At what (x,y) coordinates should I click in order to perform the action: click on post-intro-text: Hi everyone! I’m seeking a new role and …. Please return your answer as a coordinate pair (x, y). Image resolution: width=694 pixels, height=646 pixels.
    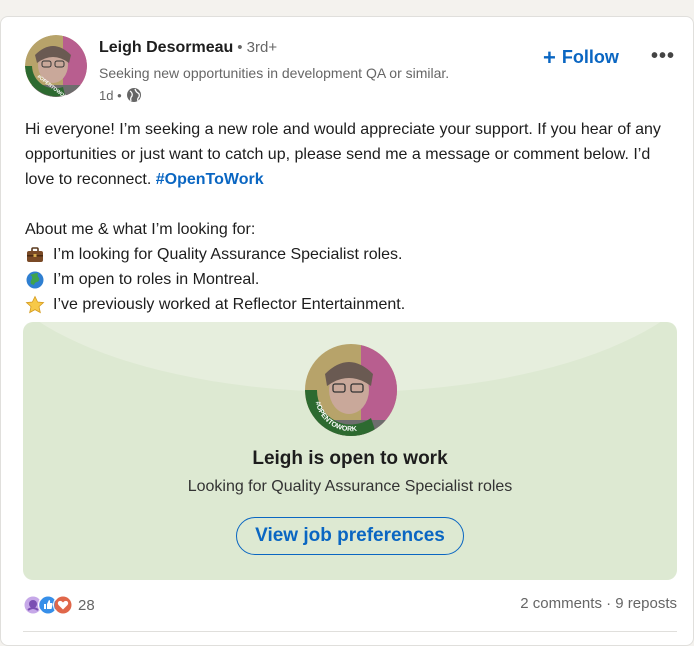
    Looking at the image, I should click on (343, 154).